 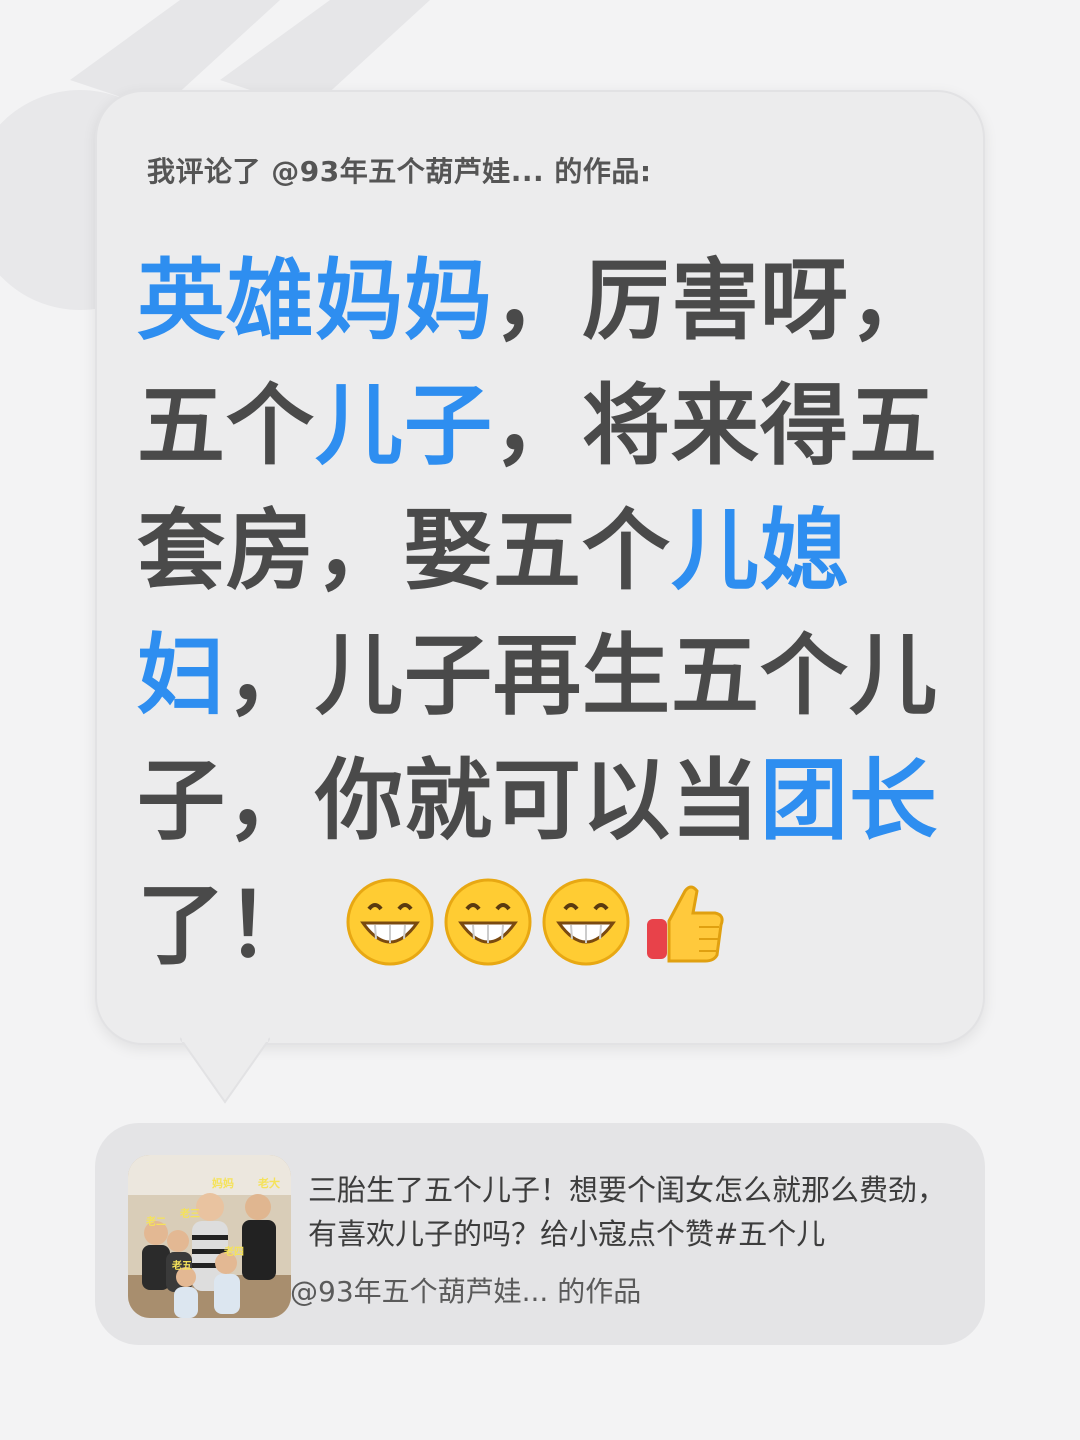 What do you see at coordinates (685, 924) in the screenshot?
I see `thumbs-up-icon` at bounding box center [685, 924].